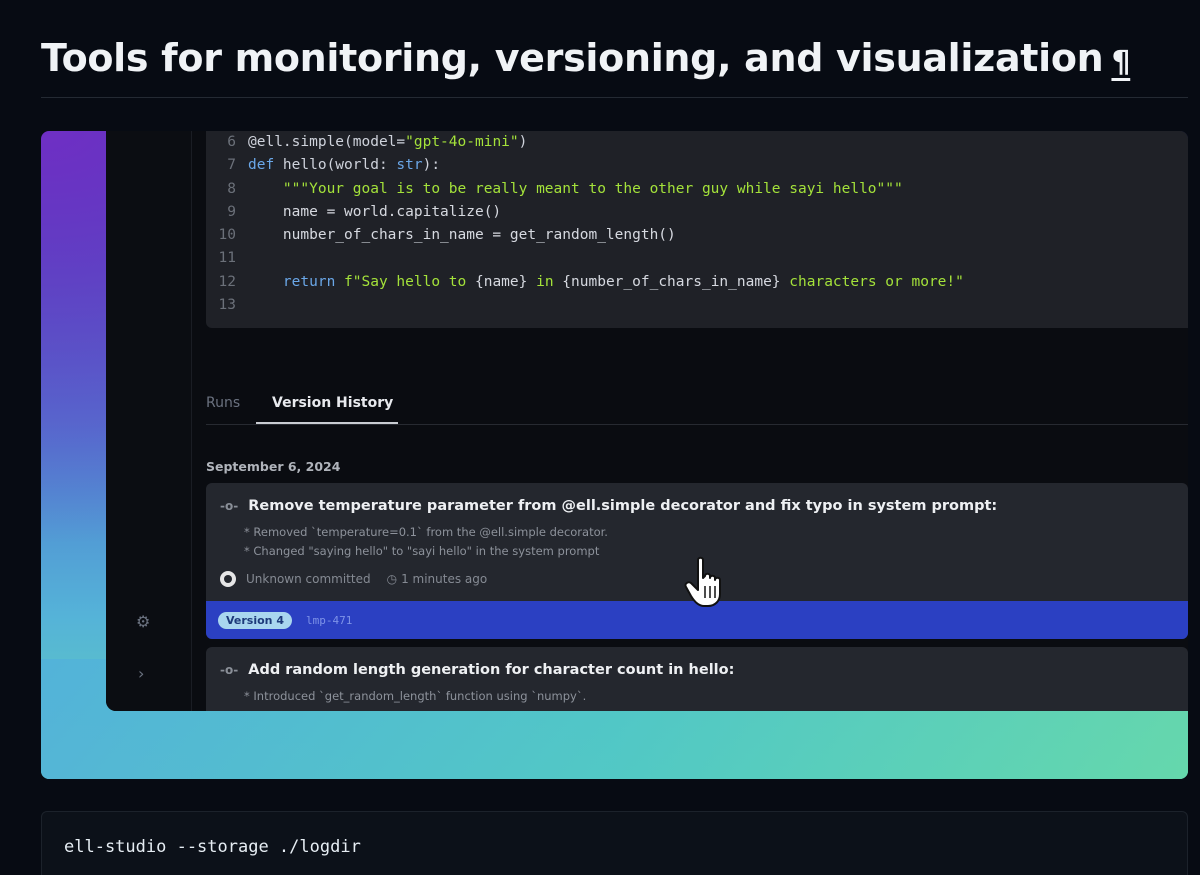 This screenshot has width=1200, height=875. What do you see at coordinates (671, 281) in the screenshot?
I see `code-token: {number_of_chars_in_name}` at bounding box center [671, 281].